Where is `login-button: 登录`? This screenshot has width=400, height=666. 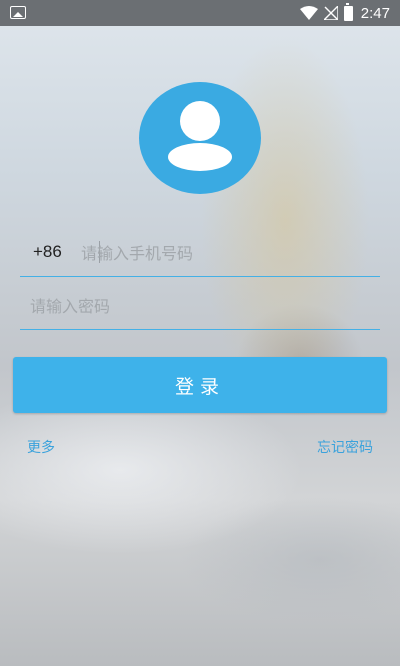 login-button: 登录 is located at coordinates (200, 385).